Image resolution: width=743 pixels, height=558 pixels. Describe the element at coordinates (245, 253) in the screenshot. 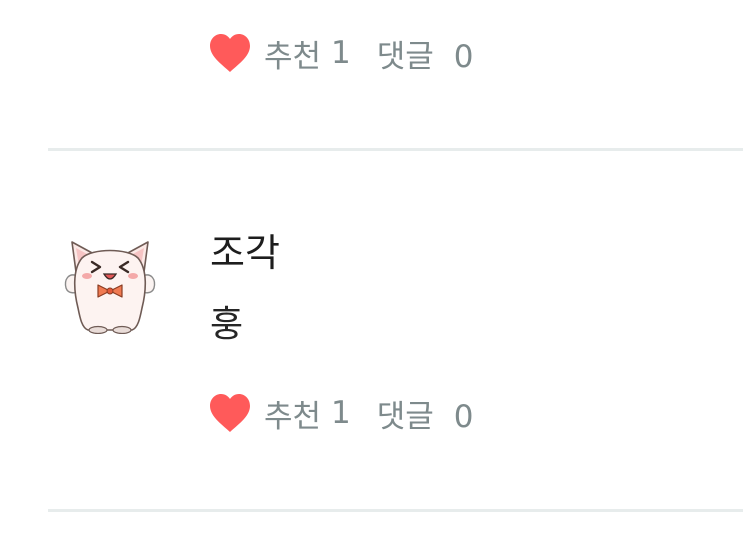

I see `comment-author: 조각` at that location.